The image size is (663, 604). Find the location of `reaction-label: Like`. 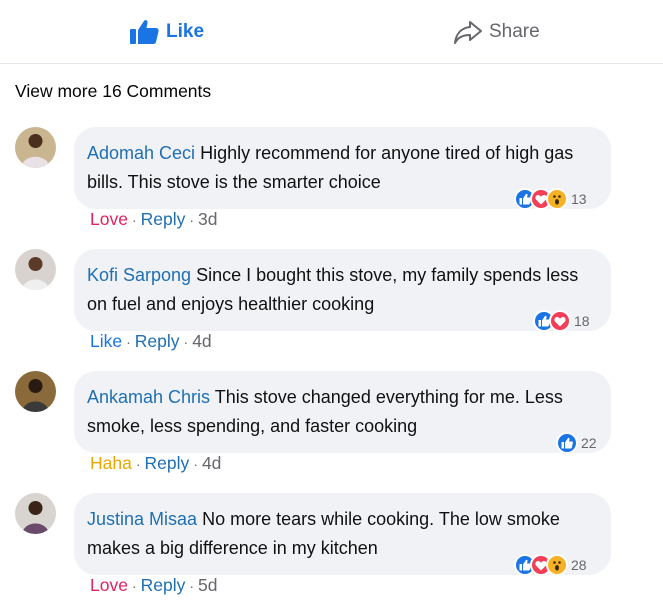

reaction-label: Like is located at coordinates (106, 341).